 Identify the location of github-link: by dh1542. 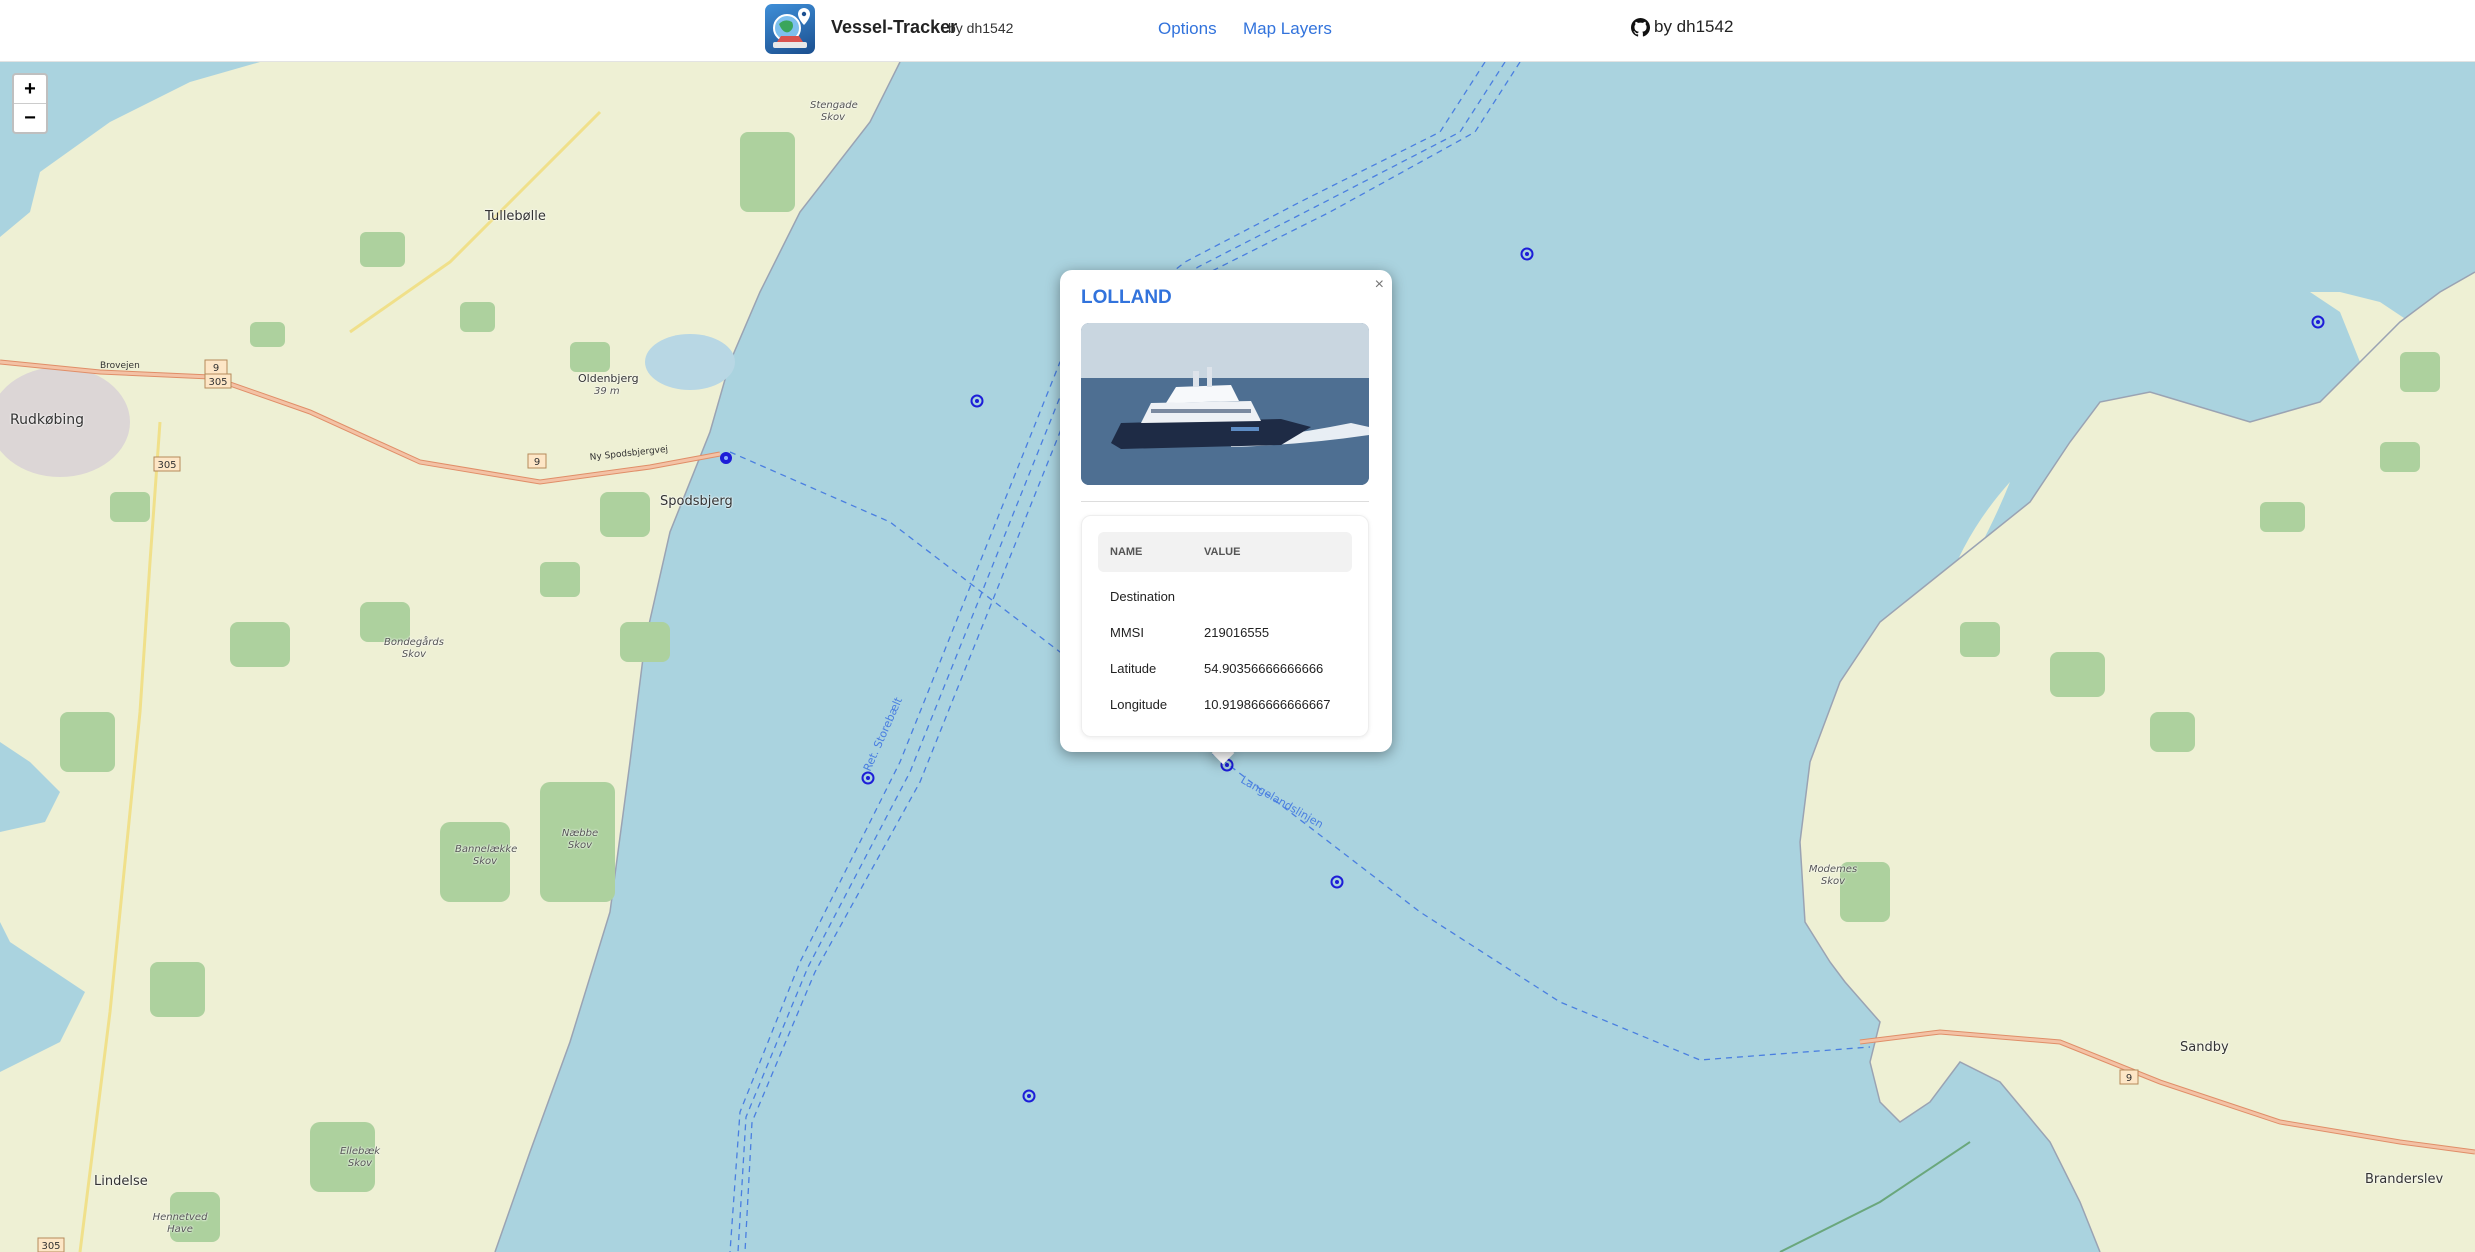
(1682, 27).